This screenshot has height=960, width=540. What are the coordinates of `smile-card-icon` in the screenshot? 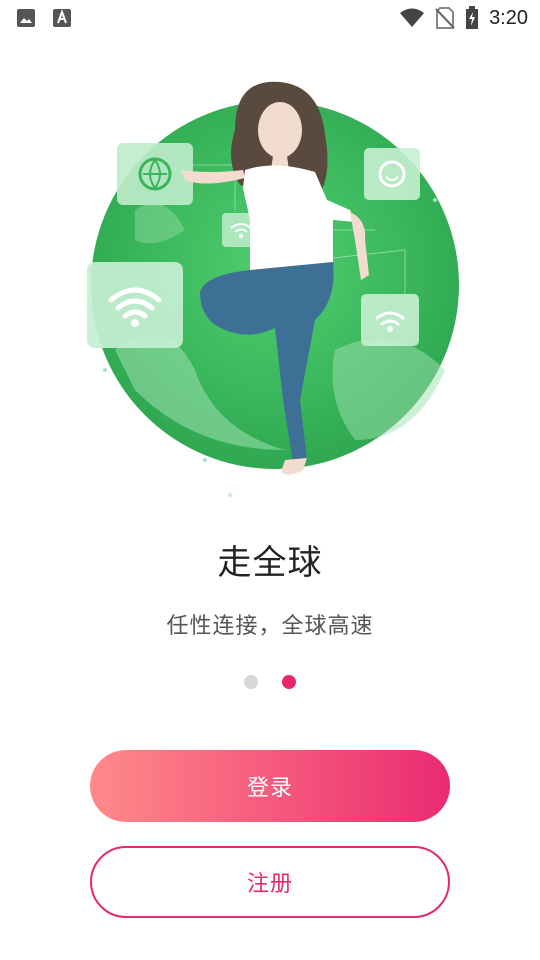 It's located at (392, 174).